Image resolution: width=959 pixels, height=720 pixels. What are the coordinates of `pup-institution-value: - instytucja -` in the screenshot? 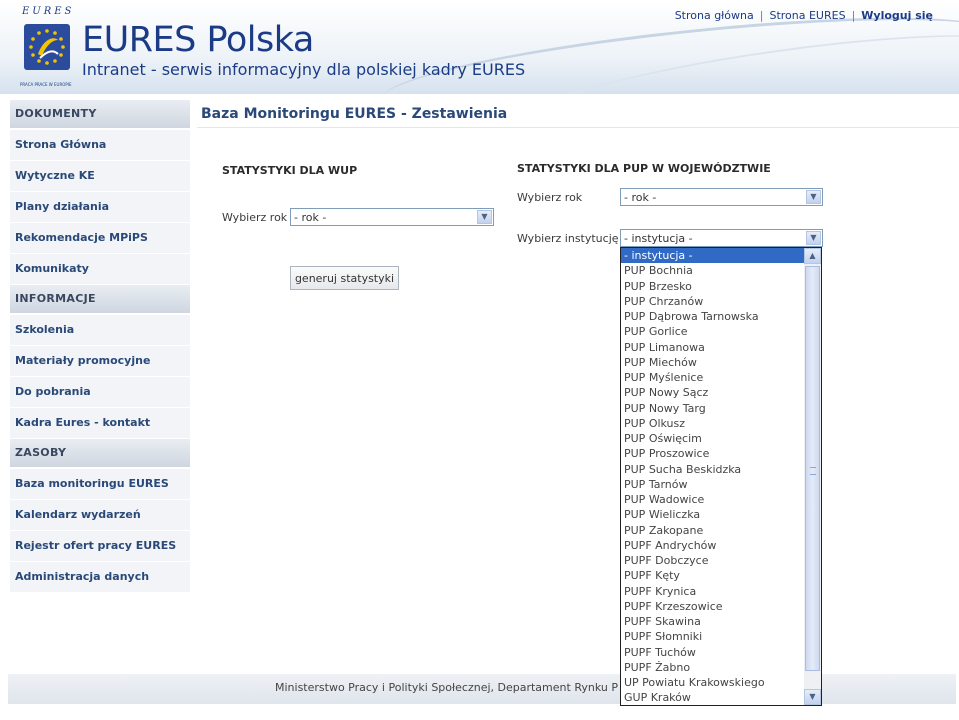 It's located at (658, 238).